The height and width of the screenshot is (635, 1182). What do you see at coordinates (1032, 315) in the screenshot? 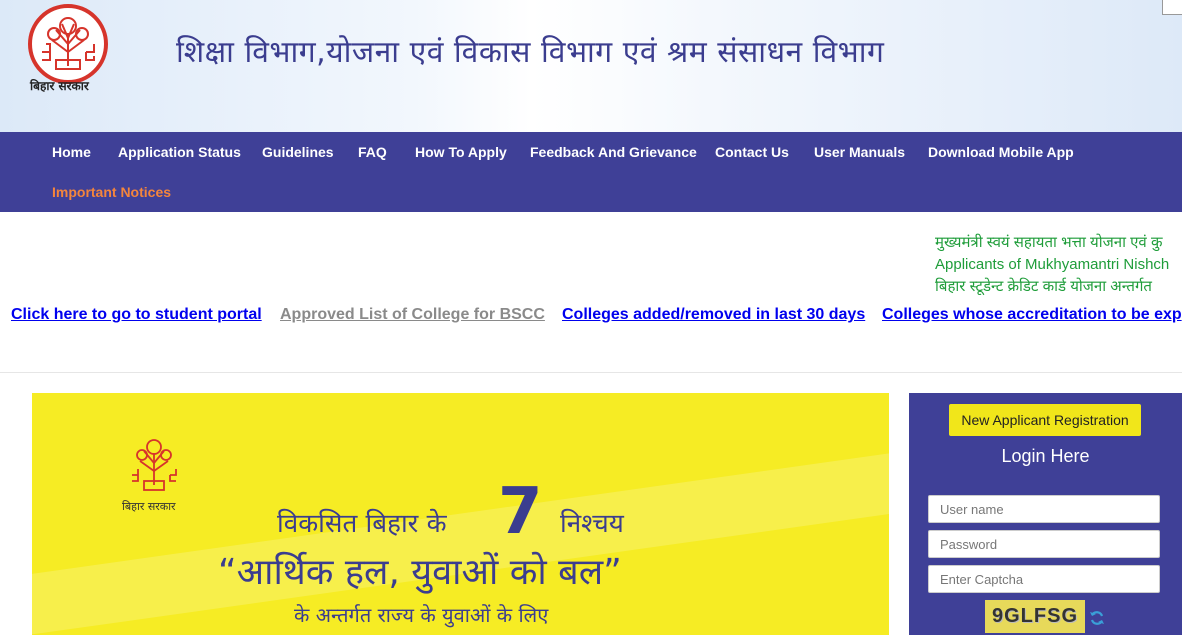
I see `colleges-accreditation-link: Colleges whose accreditation to be exp` at bounding box center [1032, 315].